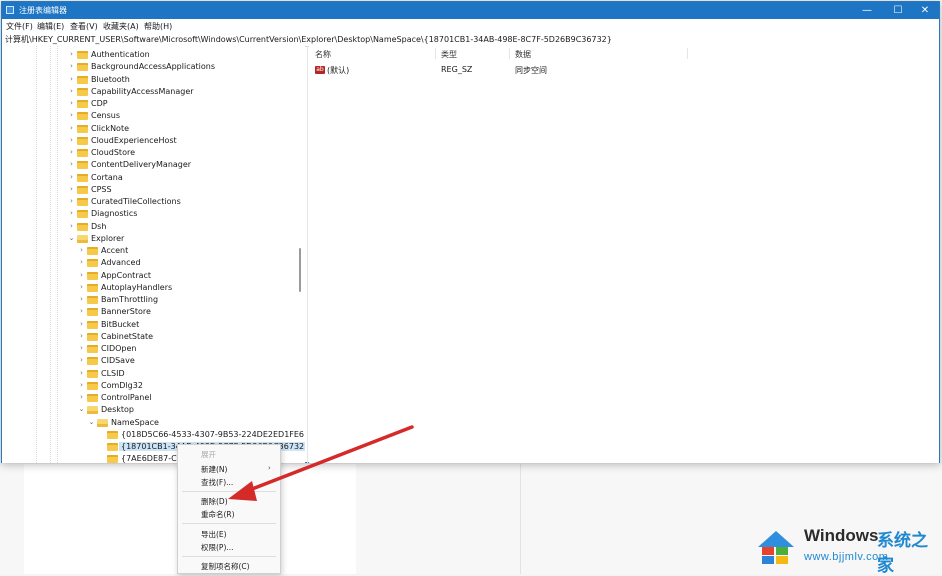 The width and height of the screenshot is (942, 576). I want to click on annotation-arrow-shaft, so click(329, 459).